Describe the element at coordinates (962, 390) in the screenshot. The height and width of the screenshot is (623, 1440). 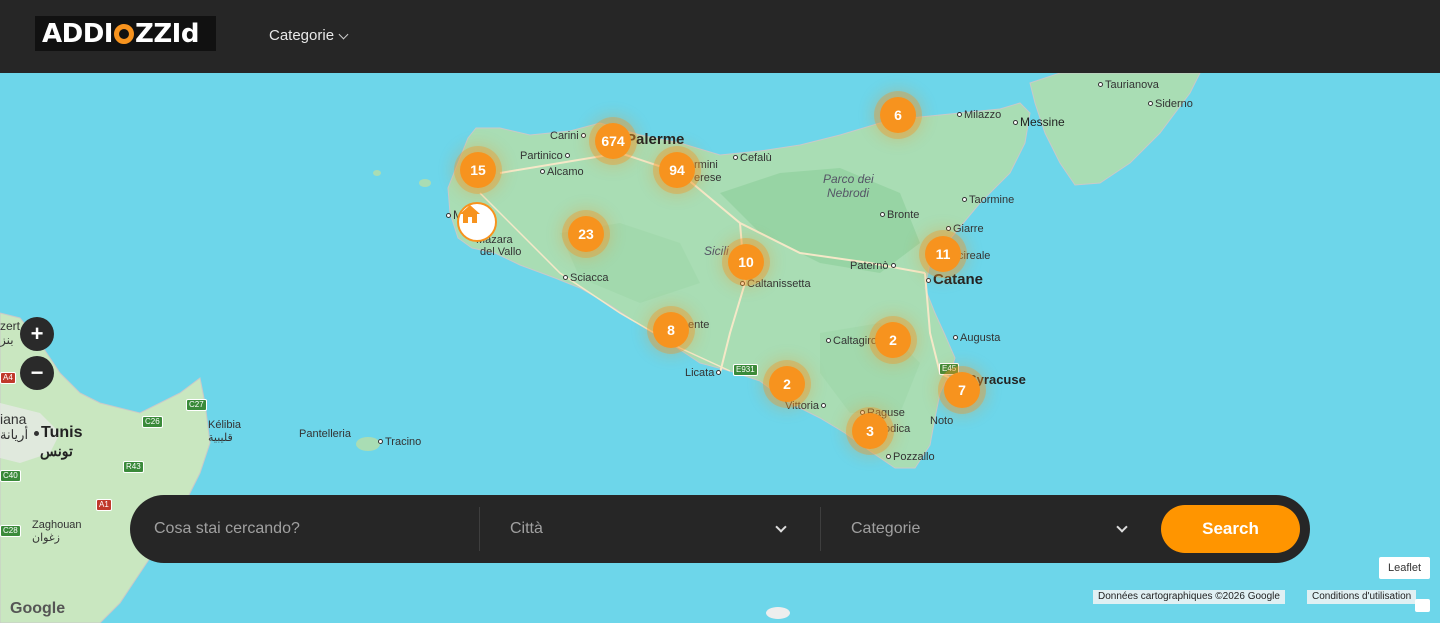
I see `map-cluster-marker: 7` at that location.